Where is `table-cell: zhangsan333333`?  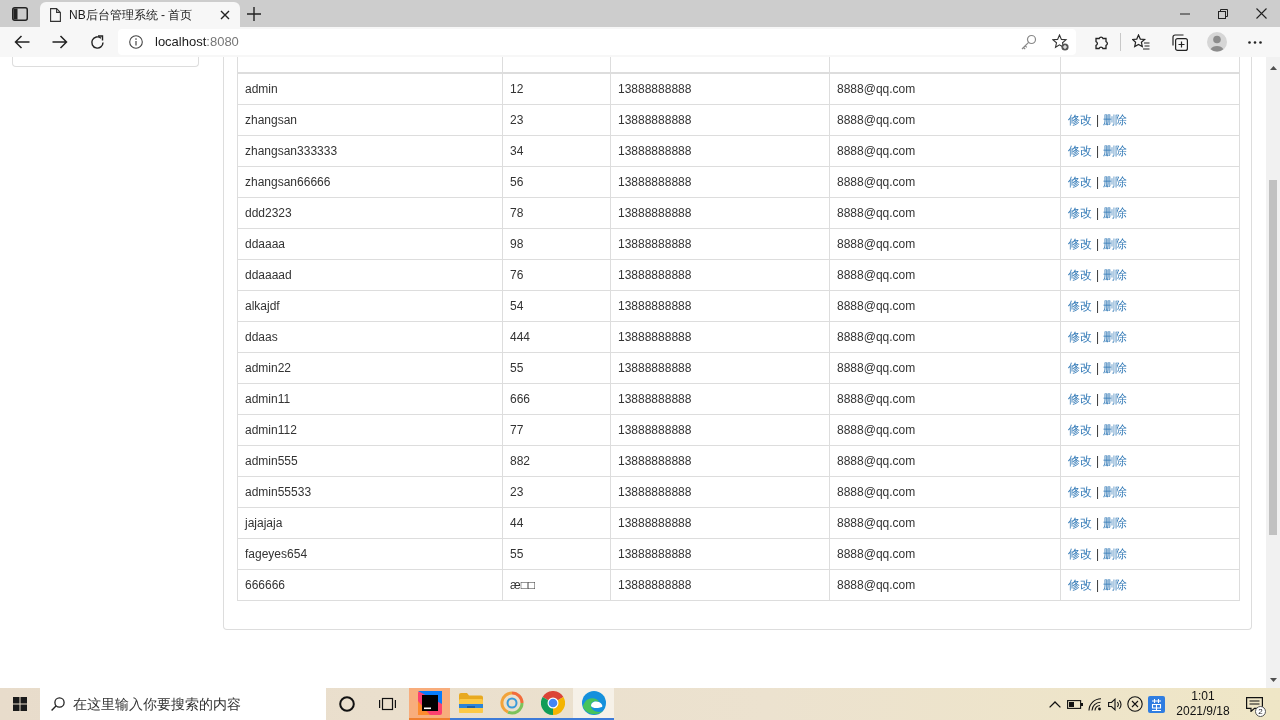 table-cell: zhangsan333333 is located at coordinates (370, 150).